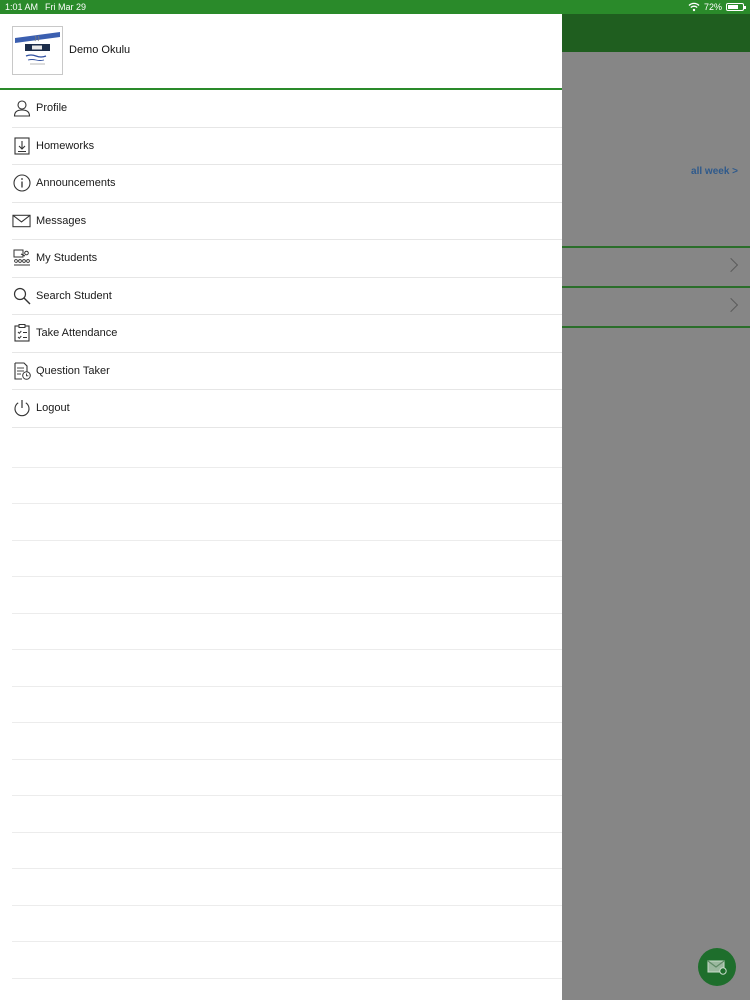 Image resolution: width=750 pixels, height=1000 pixels. Describe the element at coordinates (287, 371) in the screenshot. I see `menu-item-question-taker: Question Taker` at that location.